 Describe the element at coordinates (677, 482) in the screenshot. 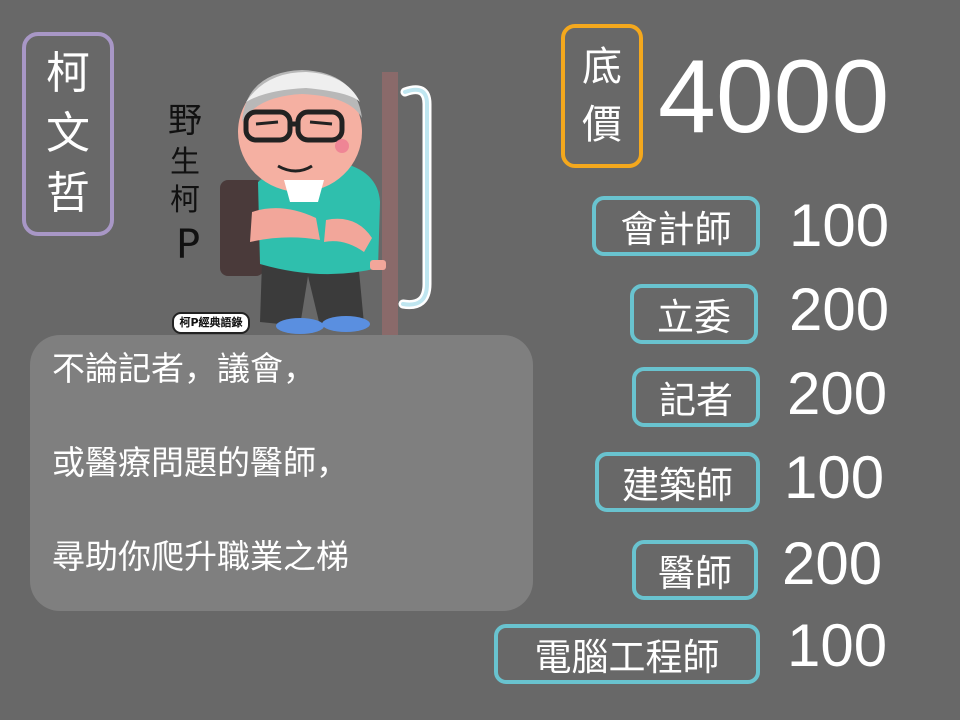

I see `job-label: 建築師` at that location.